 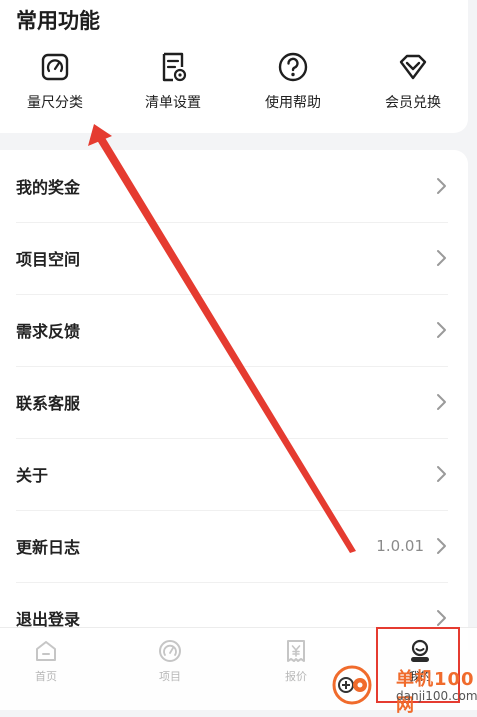 I want to click on vip-diamond-icon, so click(x=413, y=67).